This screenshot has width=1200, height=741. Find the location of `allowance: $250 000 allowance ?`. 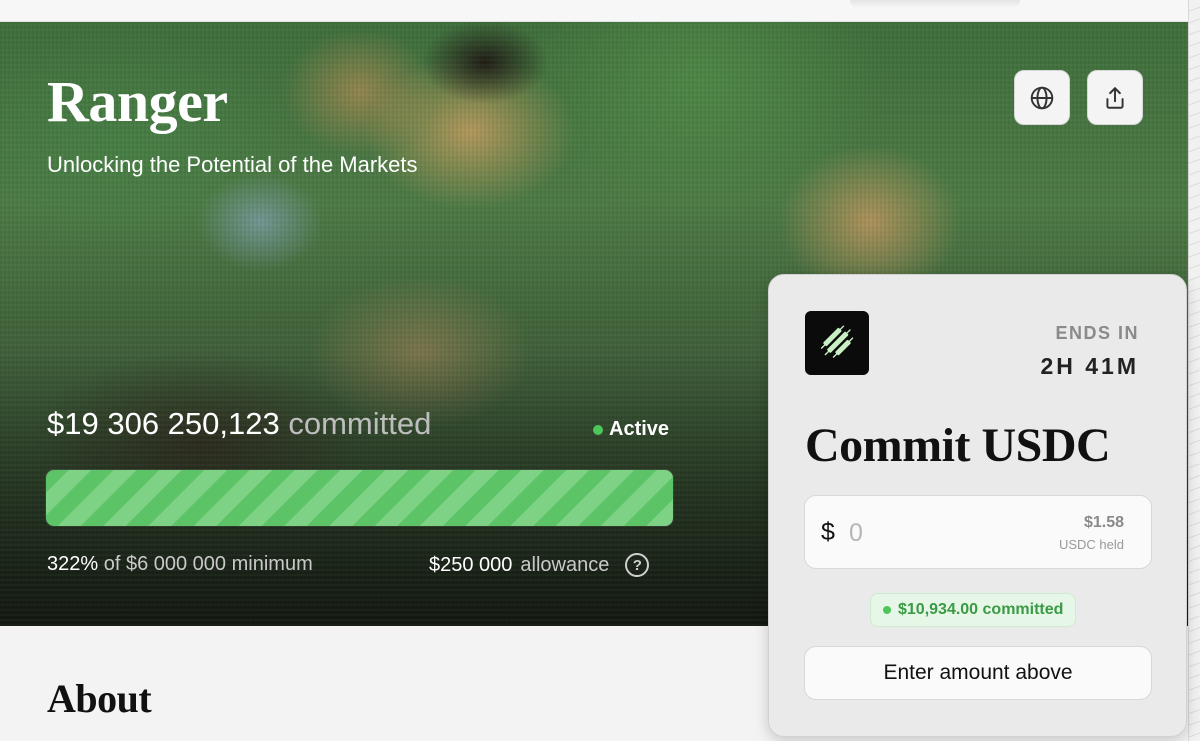

allowance: $250 000 allowance ? is located at coordinates (539, 565).